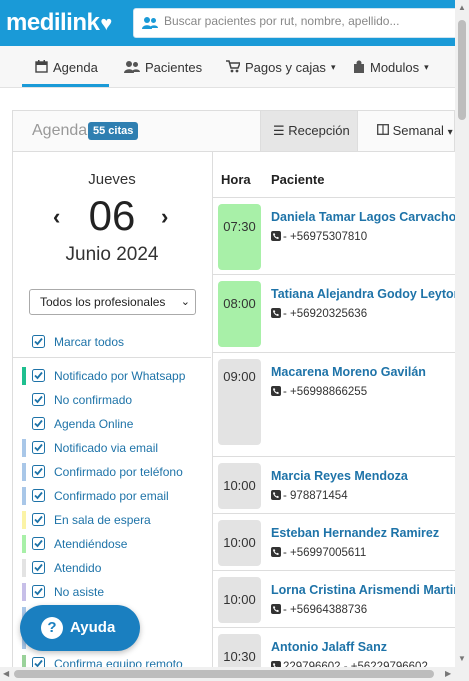 This screenshot has height=681, width=469. I want to click on day-number: 06, so click(112, 215).